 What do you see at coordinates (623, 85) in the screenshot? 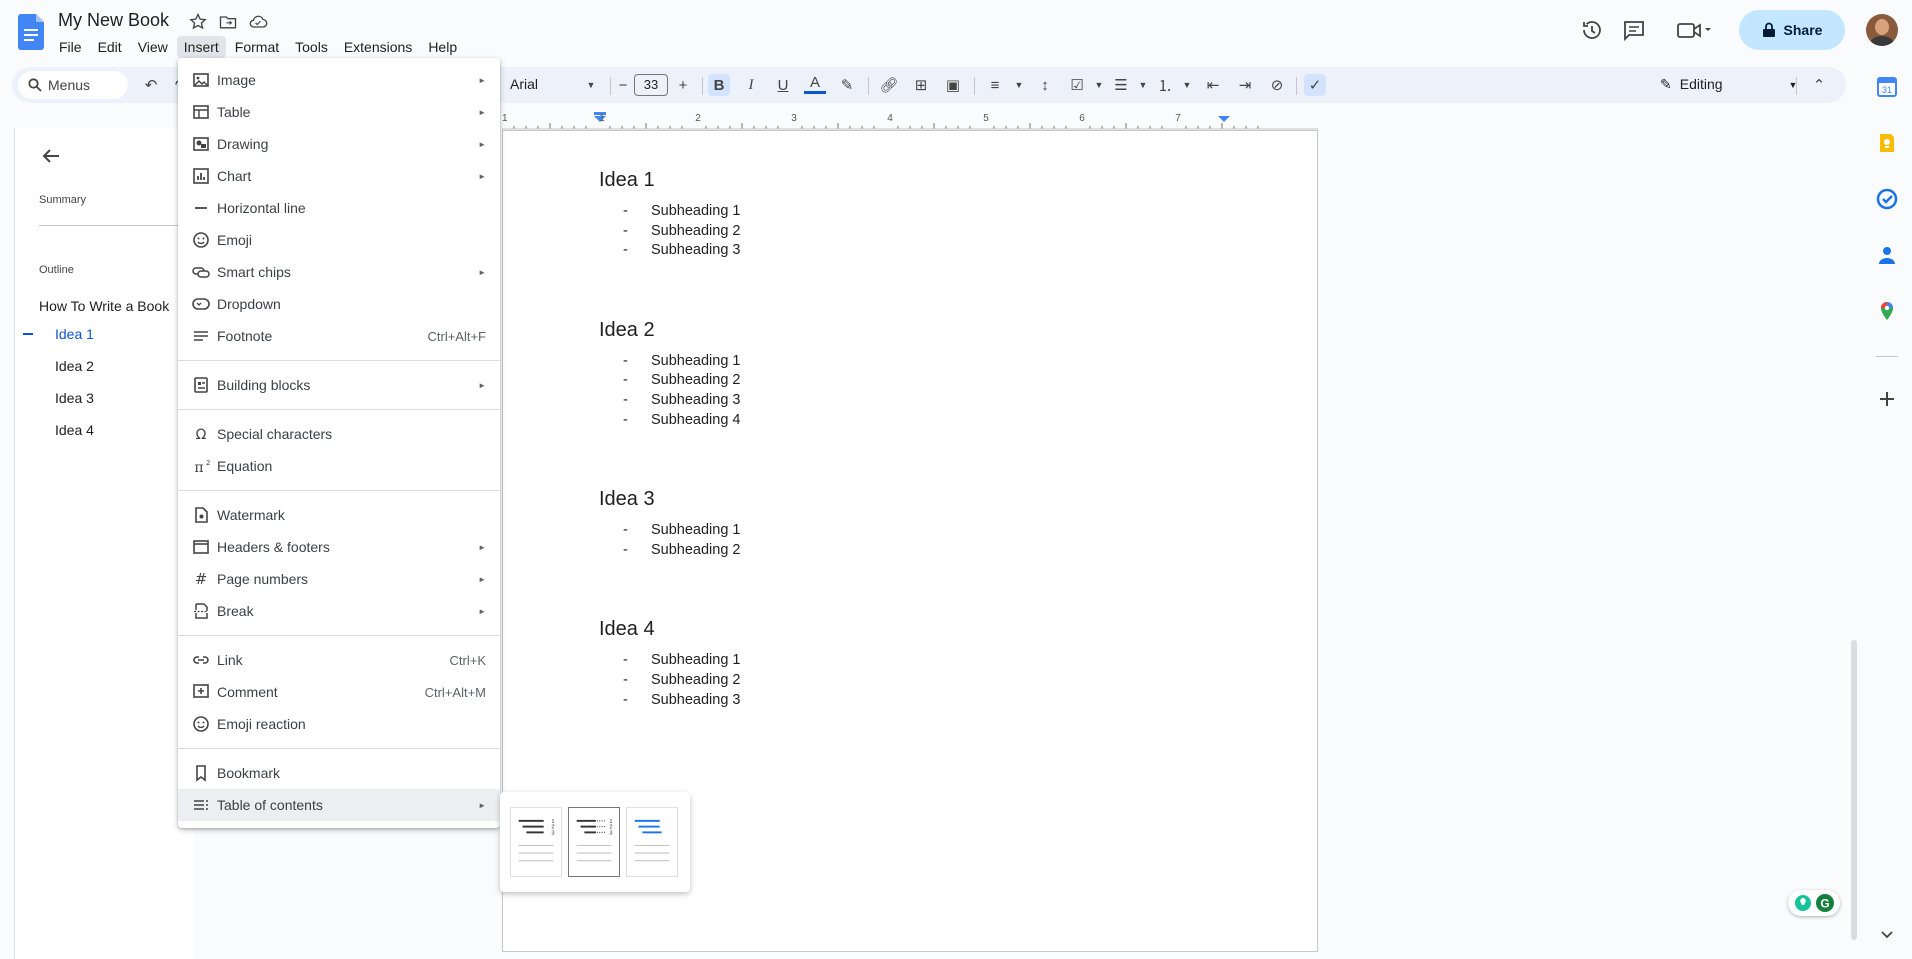
I see `decrease-font-size-icon: −` at bounding box center [623, 85].